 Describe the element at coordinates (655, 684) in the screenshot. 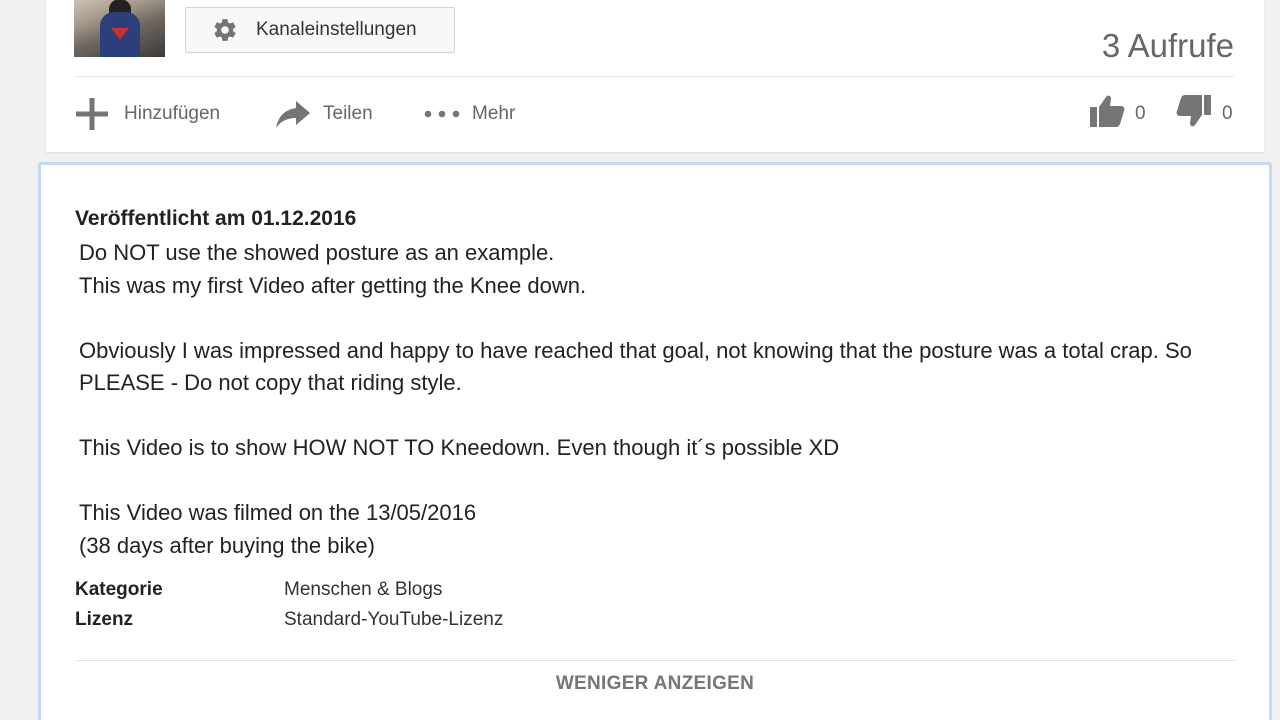

I see `show-less-button: WENIGER ANZEIGEN` at that location.